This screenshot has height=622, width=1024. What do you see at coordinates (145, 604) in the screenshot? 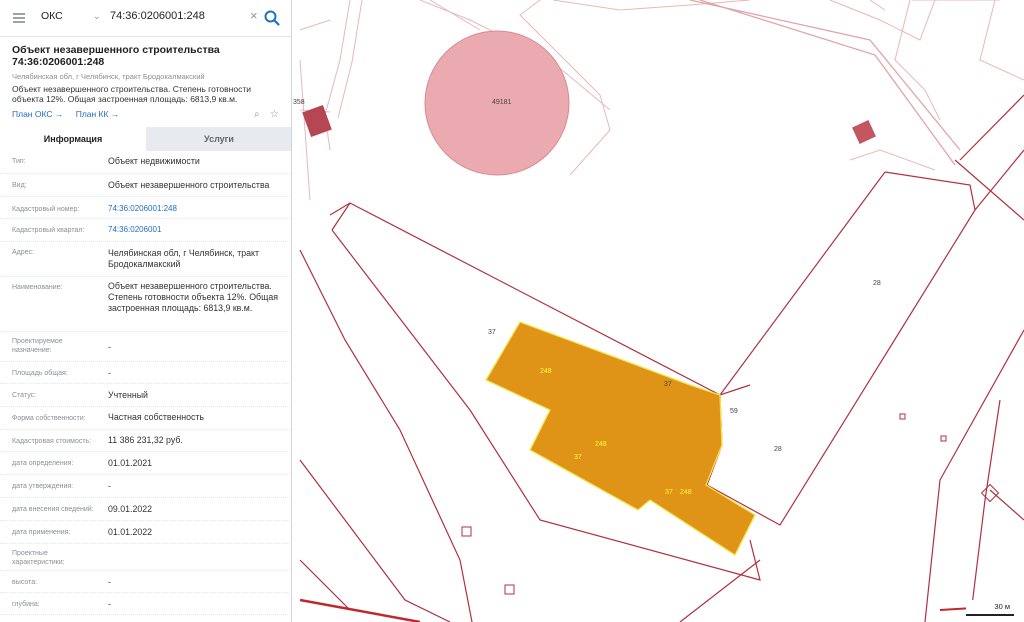
I see `attribute-row: глубина: -` at bounding box center [145, 604].